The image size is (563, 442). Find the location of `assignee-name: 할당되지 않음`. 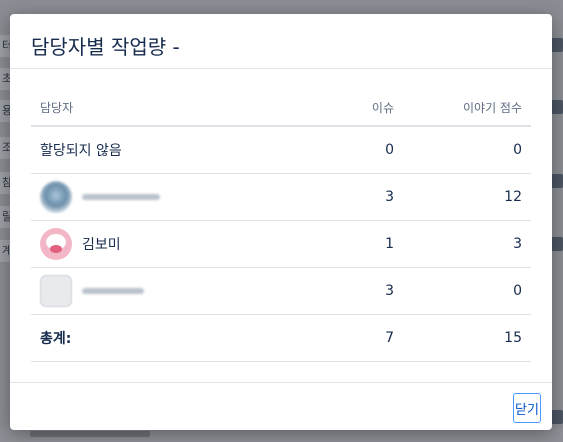

assignee-name: 할당되지 않음 is located at coordinates (175, 150).